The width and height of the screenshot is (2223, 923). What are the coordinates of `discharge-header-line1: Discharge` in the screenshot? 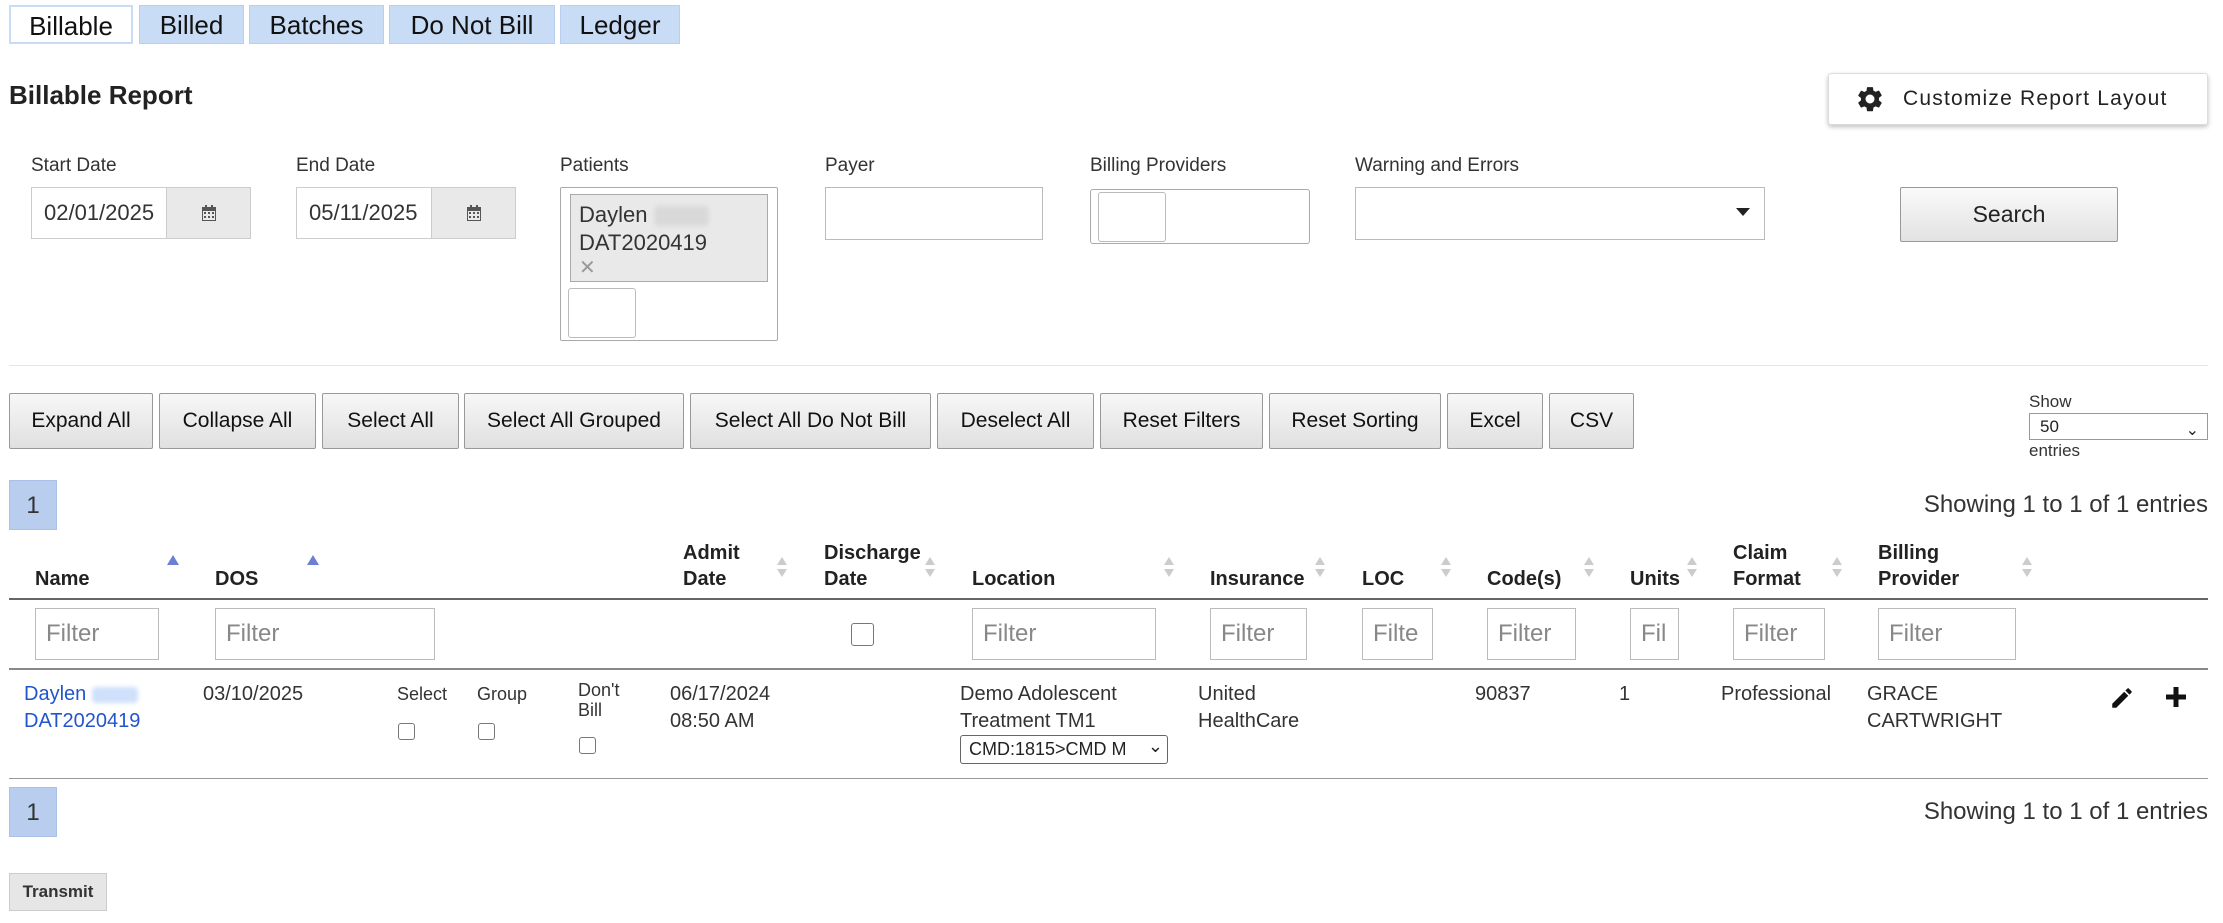 It's located at (872, 553).